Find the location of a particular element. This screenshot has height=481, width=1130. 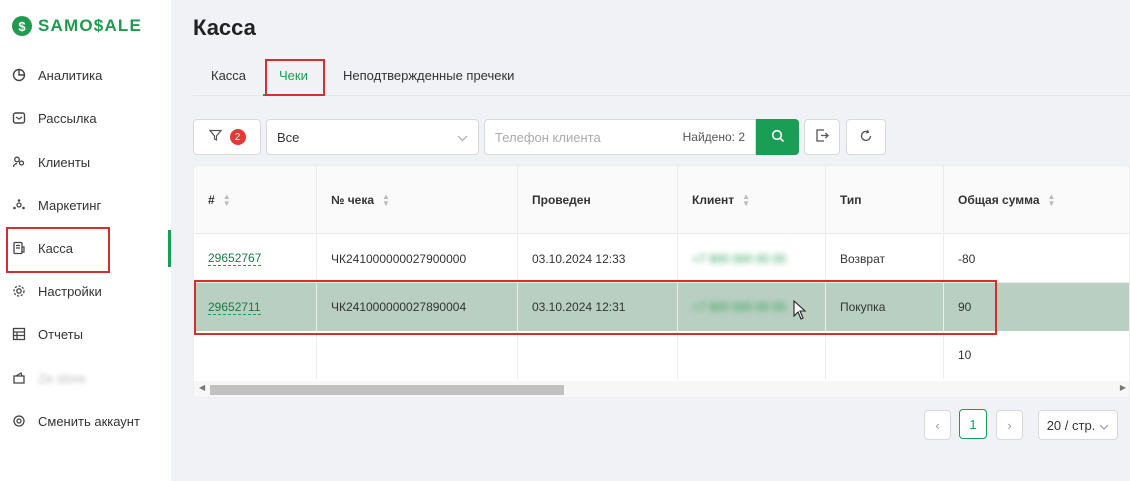

refresh-button is located at coordinates (866, 137).